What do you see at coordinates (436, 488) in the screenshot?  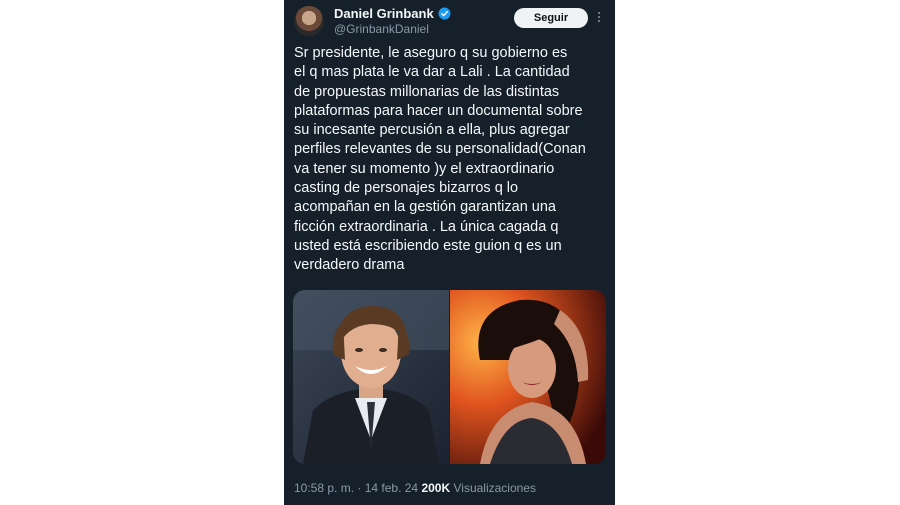 I see `views-count: 200K` at bounding box center [436, 488].